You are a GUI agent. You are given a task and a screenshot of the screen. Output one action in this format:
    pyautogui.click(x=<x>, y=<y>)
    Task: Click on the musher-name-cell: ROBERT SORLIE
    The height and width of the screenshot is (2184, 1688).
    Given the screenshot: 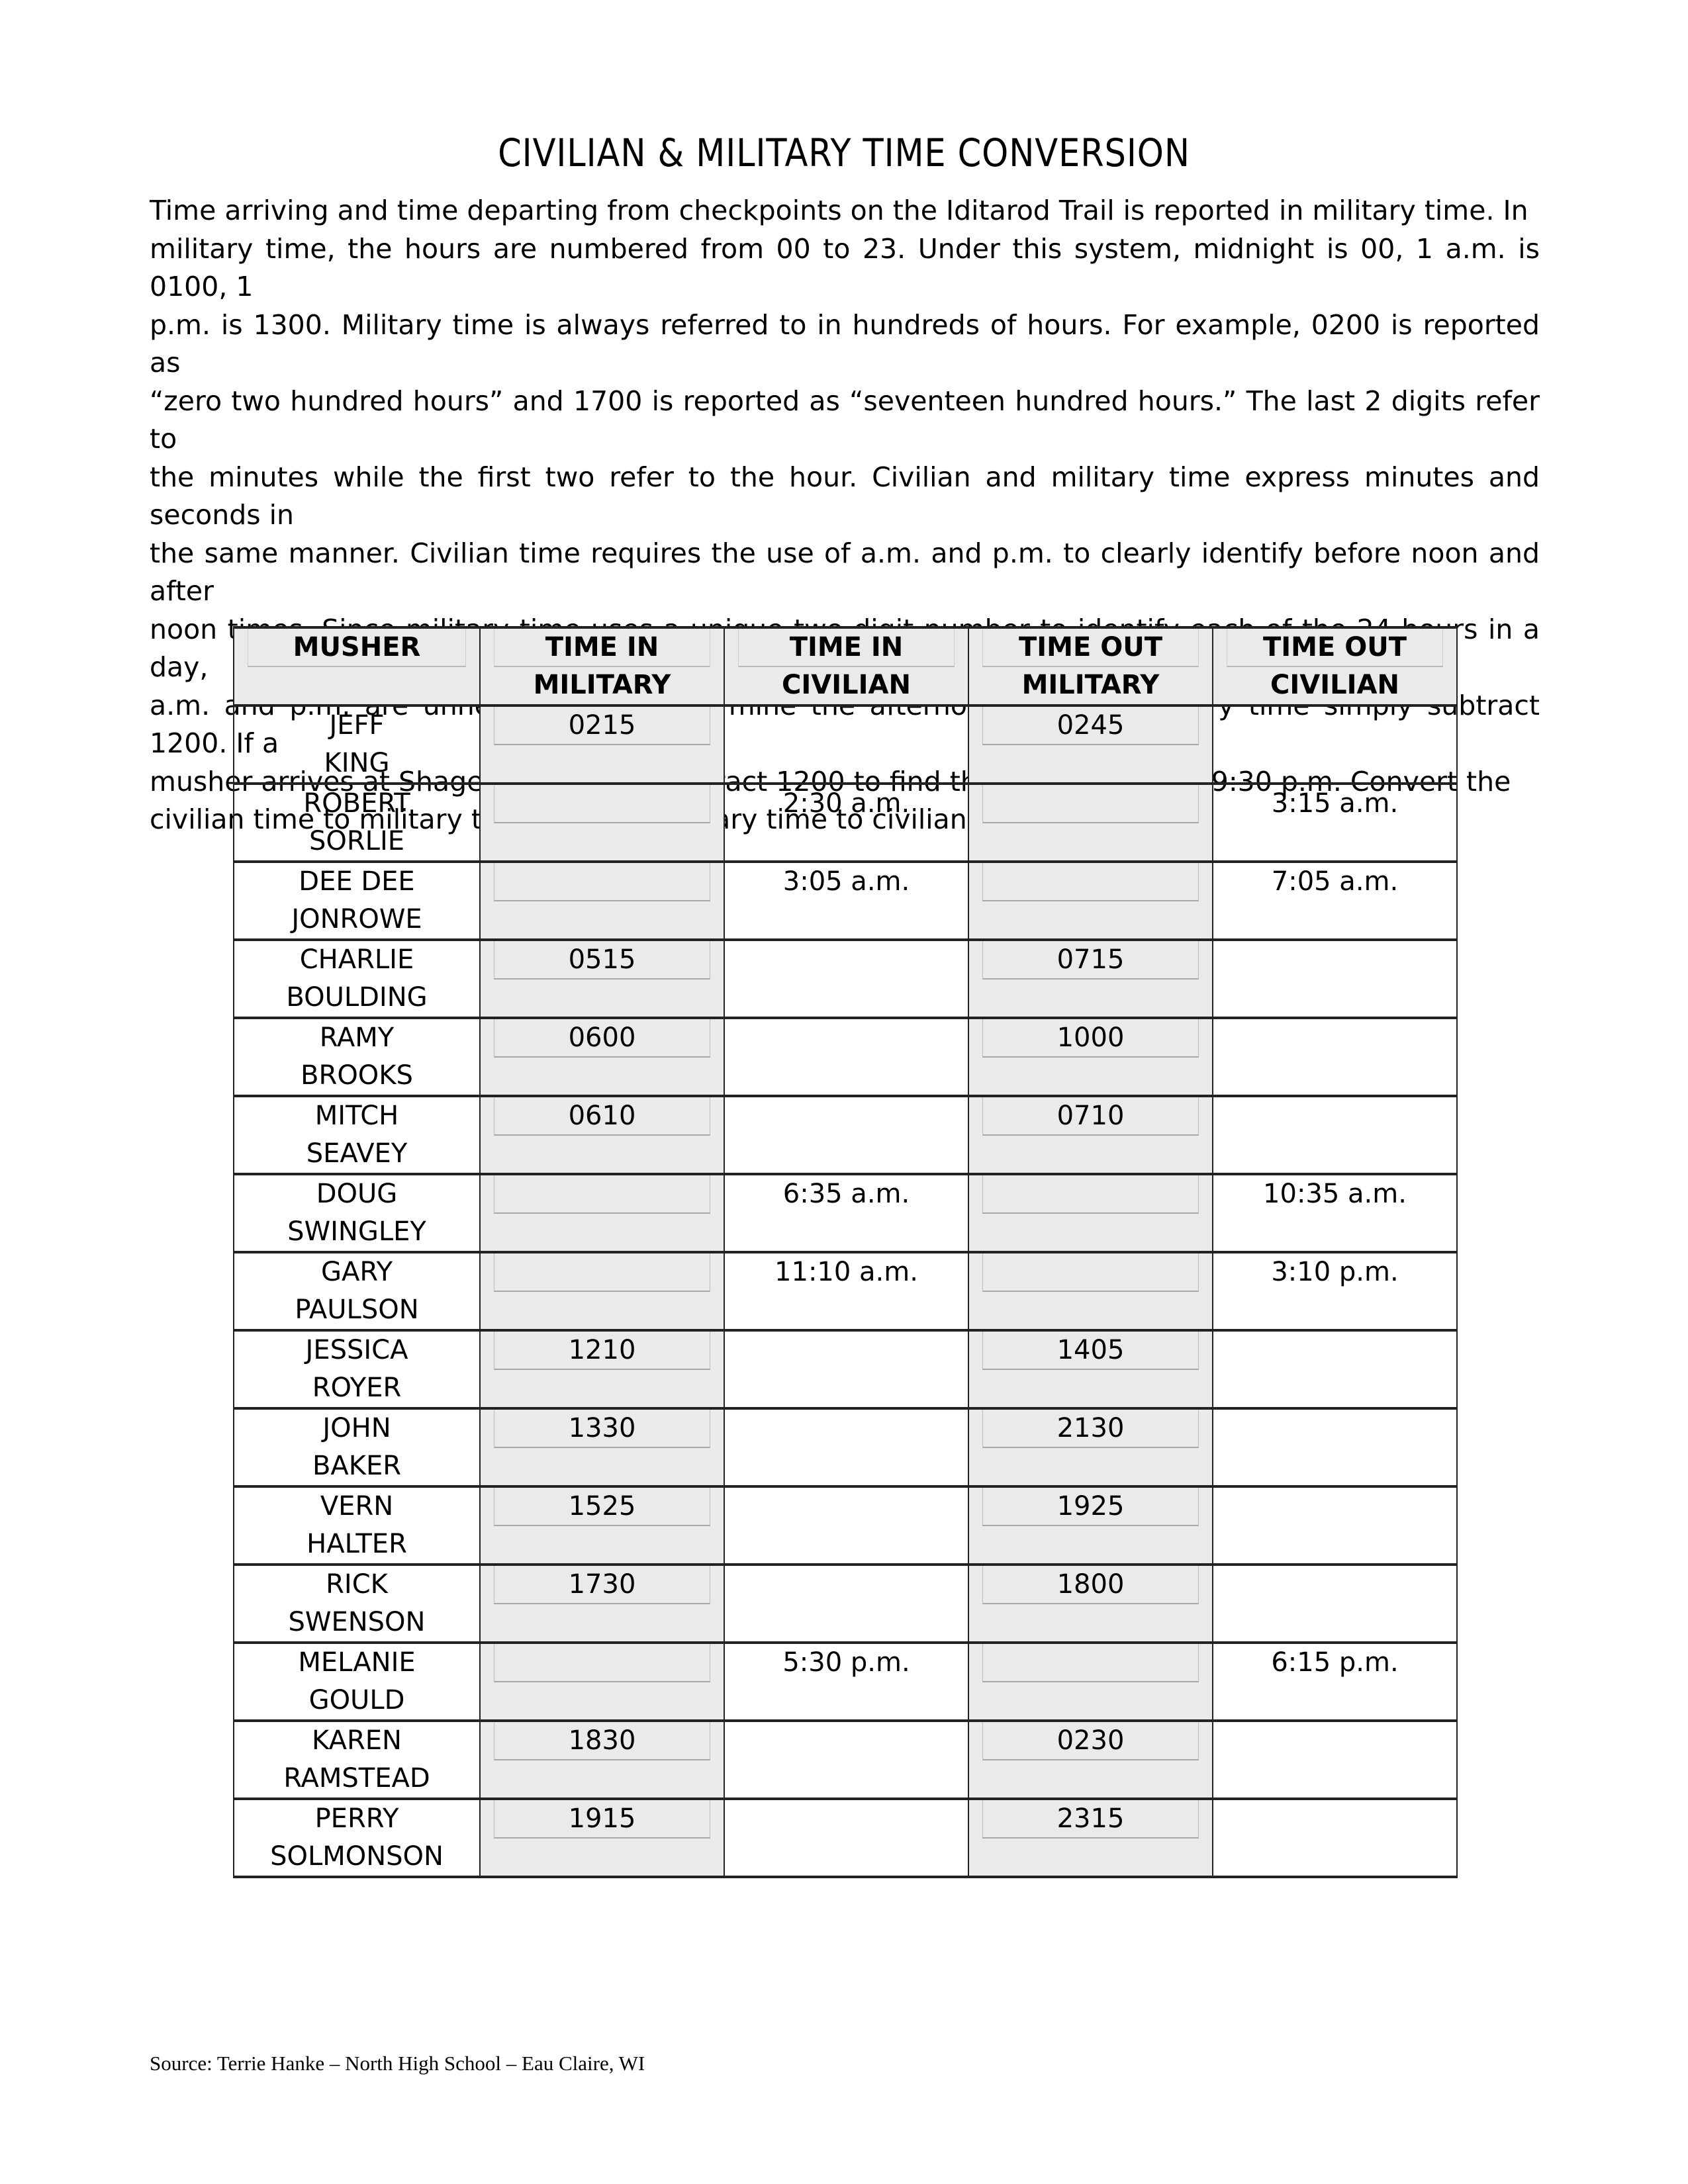 What is the action you would take?
    pyautogui.click(x=357, y=822)
    